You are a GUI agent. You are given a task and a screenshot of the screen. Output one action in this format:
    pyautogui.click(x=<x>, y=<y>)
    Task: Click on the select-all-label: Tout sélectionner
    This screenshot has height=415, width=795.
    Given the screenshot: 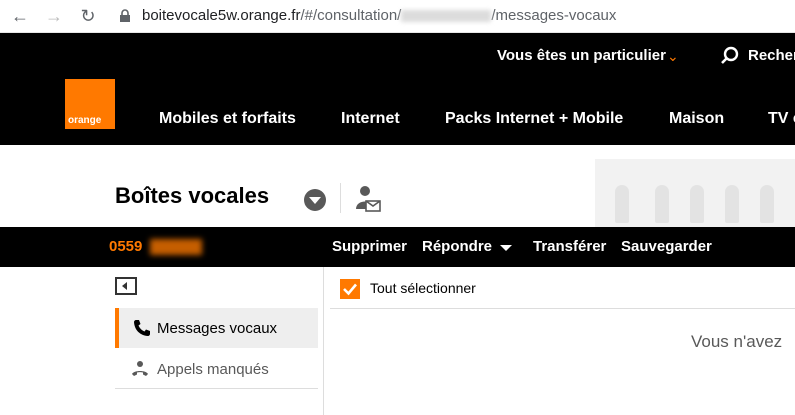 What is the action you would take?
    pyautogui.click(x=423, y=288)
    